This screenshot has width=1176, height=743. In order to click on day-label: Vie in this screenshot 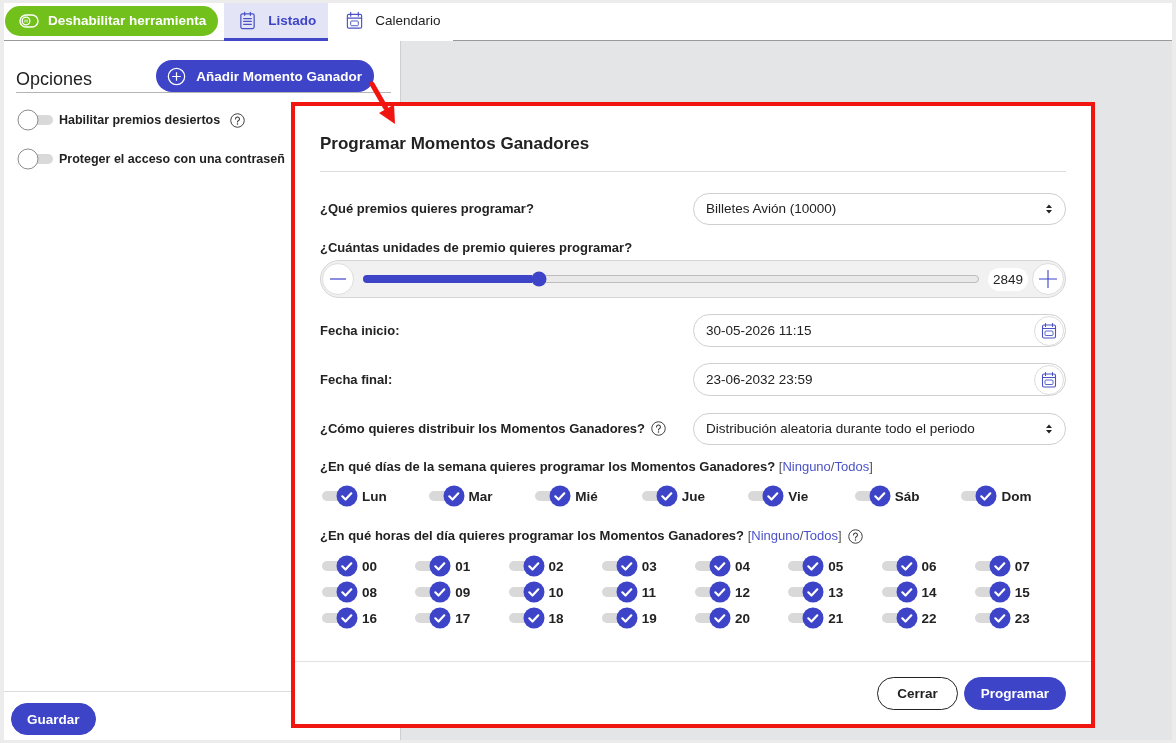, I will do `click(798, 496)`.